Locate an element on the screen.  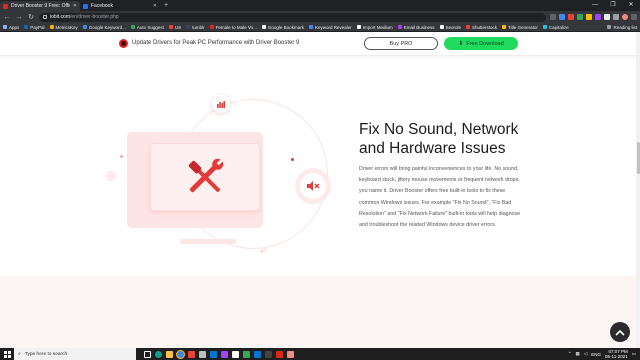
bookmark-label: Seorole is located at coordinates (453, 27).